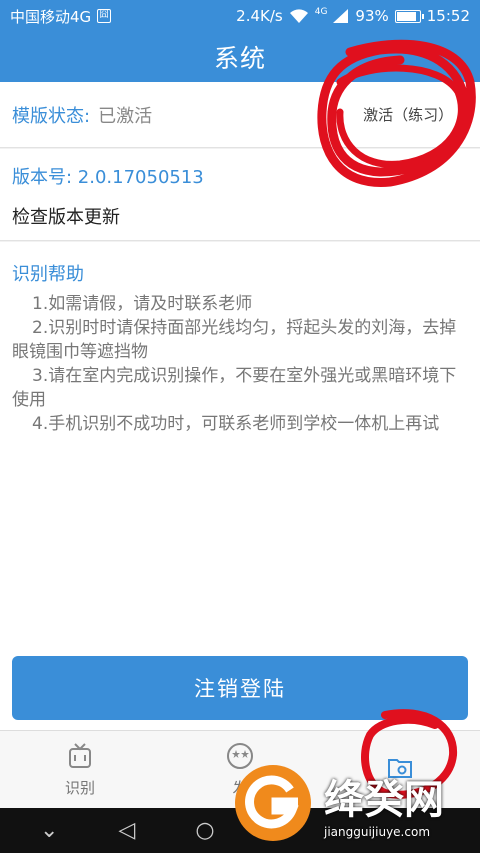 The height and width of the screenshot is (853, 480). What do you see at coordinates (142, 304) in the screenshot?
I see `help-item: 1.如需请假，请及时联系老师` at bounding box center [142, 304].